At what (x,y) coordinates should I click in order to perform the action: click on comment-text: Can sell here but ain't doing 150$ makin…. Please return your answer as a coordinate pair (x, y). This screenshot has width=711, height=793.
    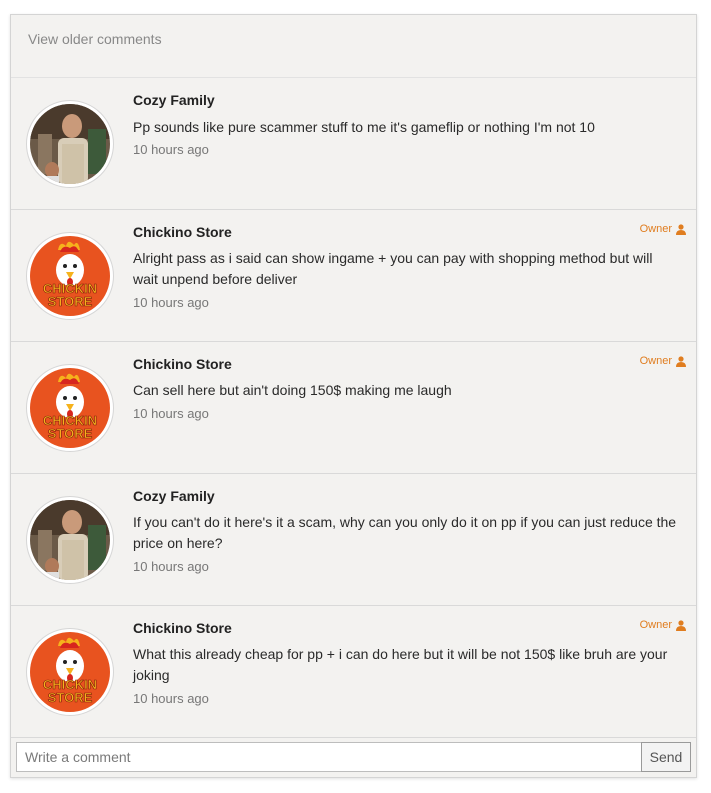
    Looking at the image, I should click on (292, 390).